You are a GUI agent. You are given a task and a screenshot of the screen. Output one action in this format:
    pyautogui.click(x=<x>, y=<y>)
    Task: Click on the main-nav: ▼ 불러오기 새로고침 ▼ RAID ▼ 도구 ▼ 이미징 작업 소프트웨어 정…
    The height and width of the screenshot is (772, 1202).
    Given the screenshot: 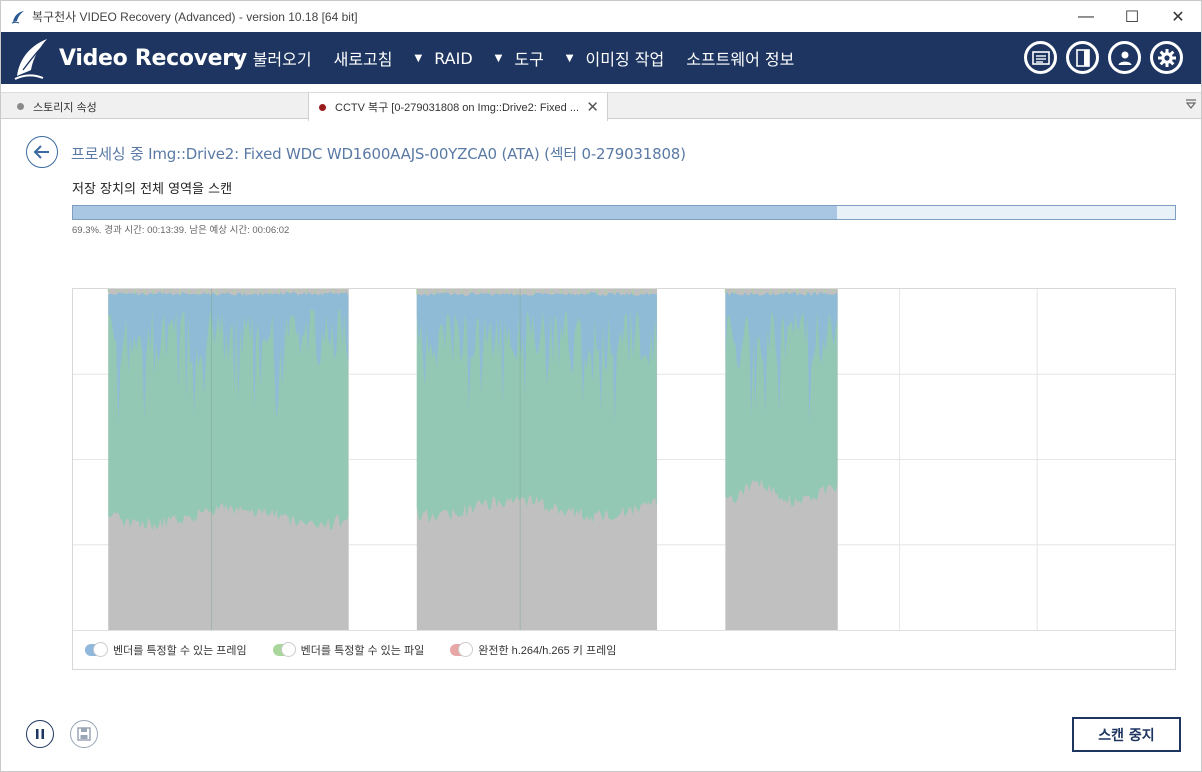 What is the action you would take?
    pyautogui.click(x=524, y=58)
    